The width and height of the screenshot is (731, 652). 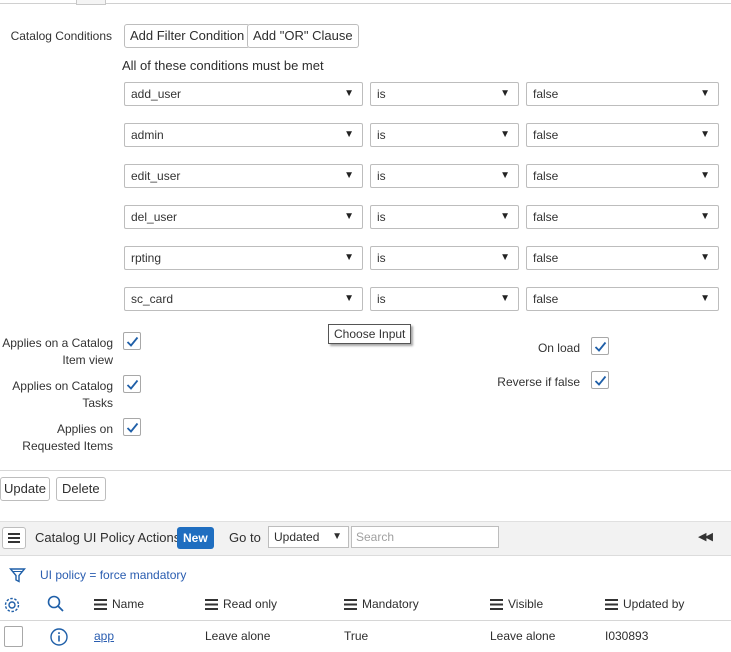 I want to click on related-list-title: Catalog UI Policy Actions, so click(x=108, y=537).